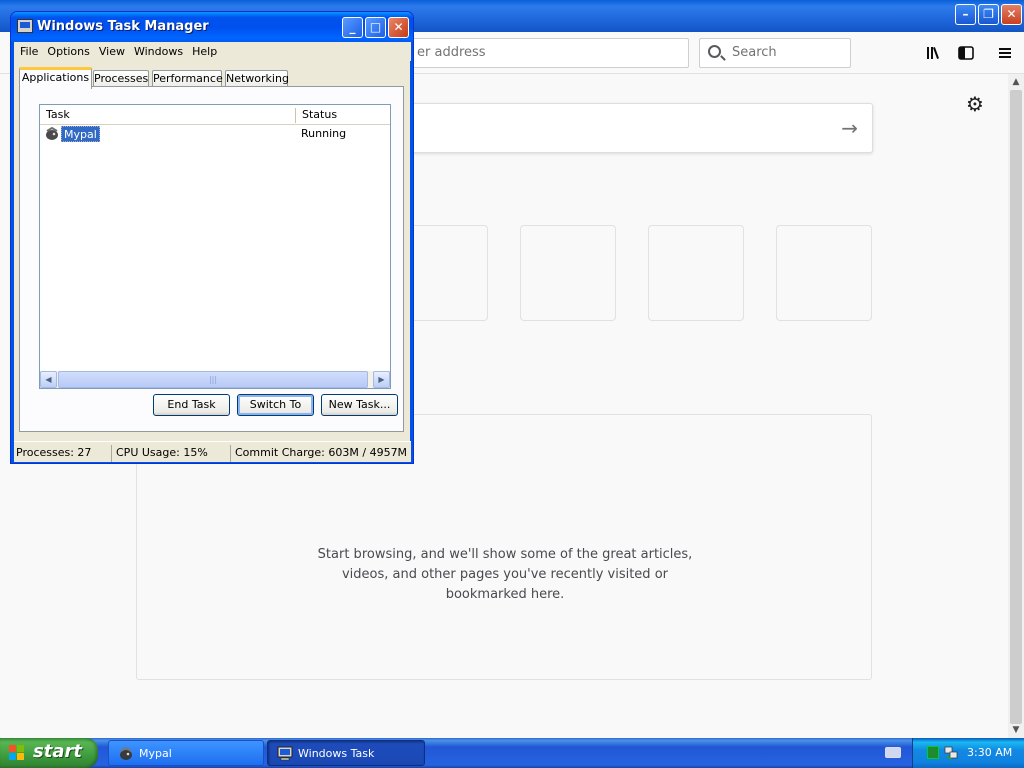 This screenshot has height=768, width=1024. Describe the element at coordinates (55, 78) in the screenshot. I see `tab-applications: Applications` at that location.